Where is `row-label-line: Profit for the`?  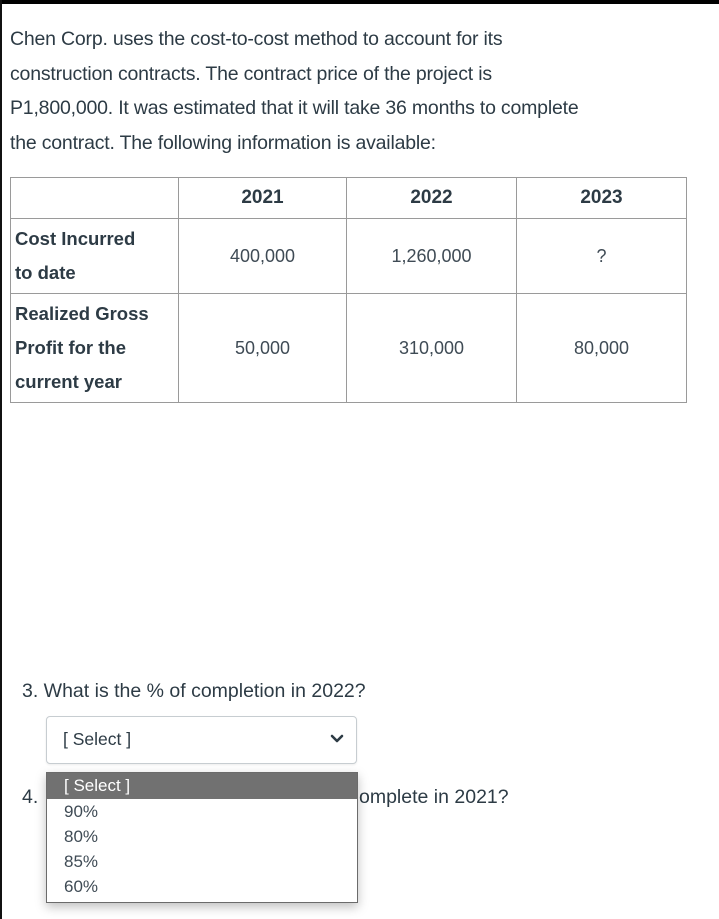
row-label-line: Profit for the is located at coordinates (70, 347).